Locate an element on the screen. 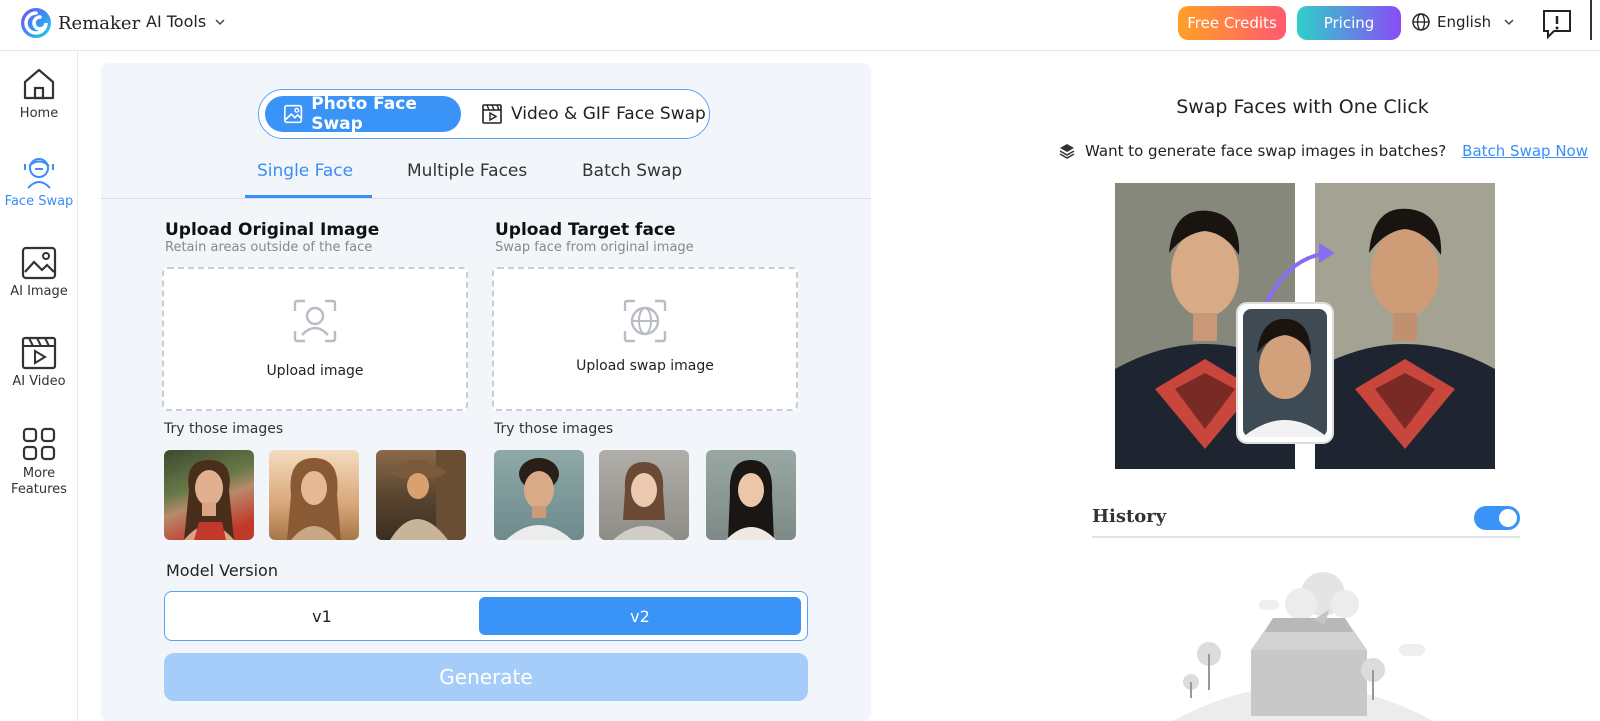 The height and width of the screenshot is (721, 1600). original-image-subtitle: Retain areas outside of the face is located at coordinates (269, 247).